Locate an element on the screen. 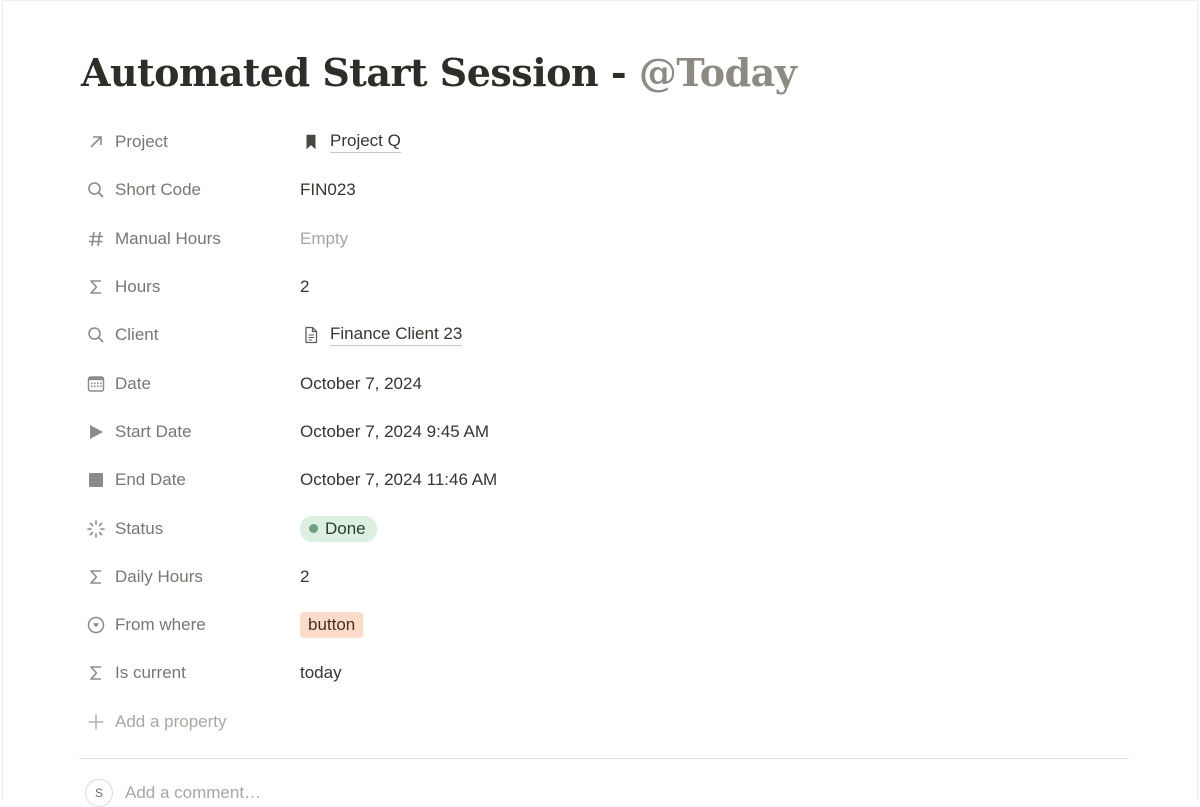  comment-row: S is located at coordinates (305, 793).